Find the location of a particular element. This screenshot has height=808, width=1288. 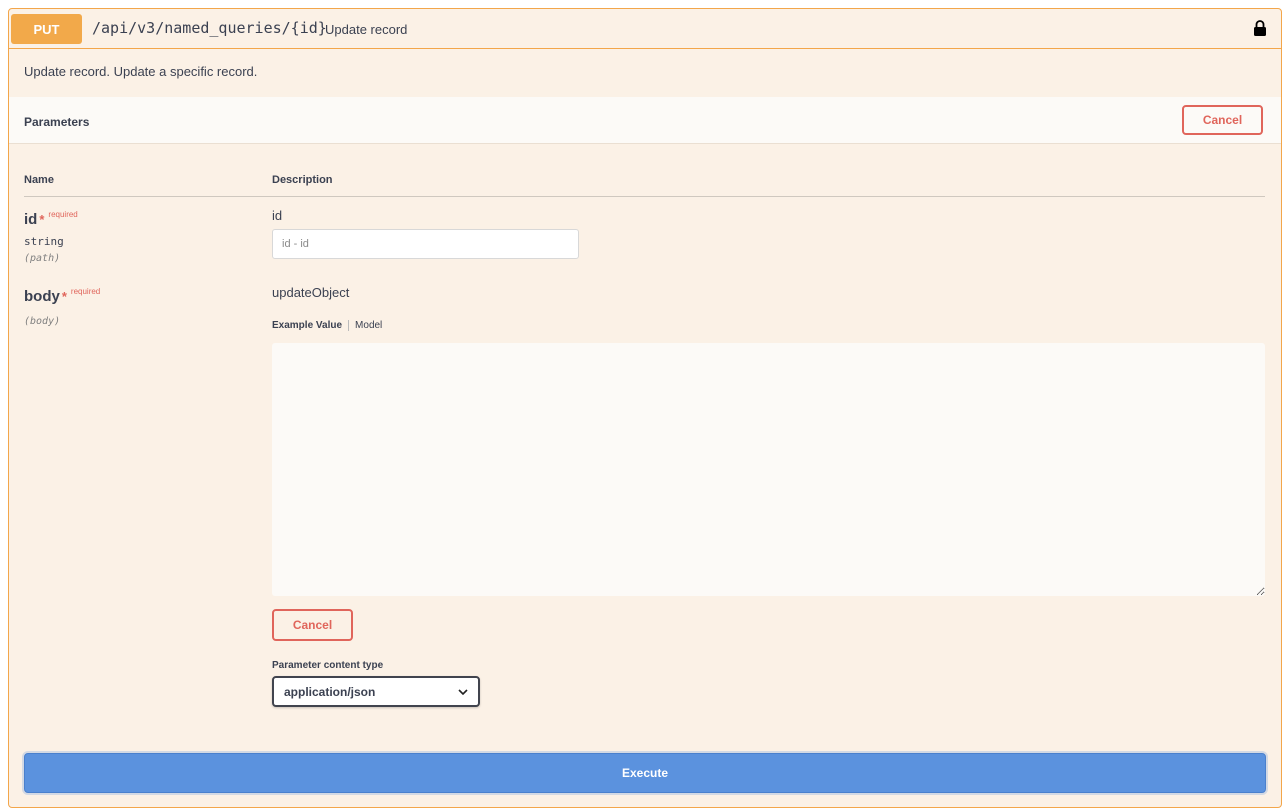

param-name-text: id is located at coordinates (31, 219).